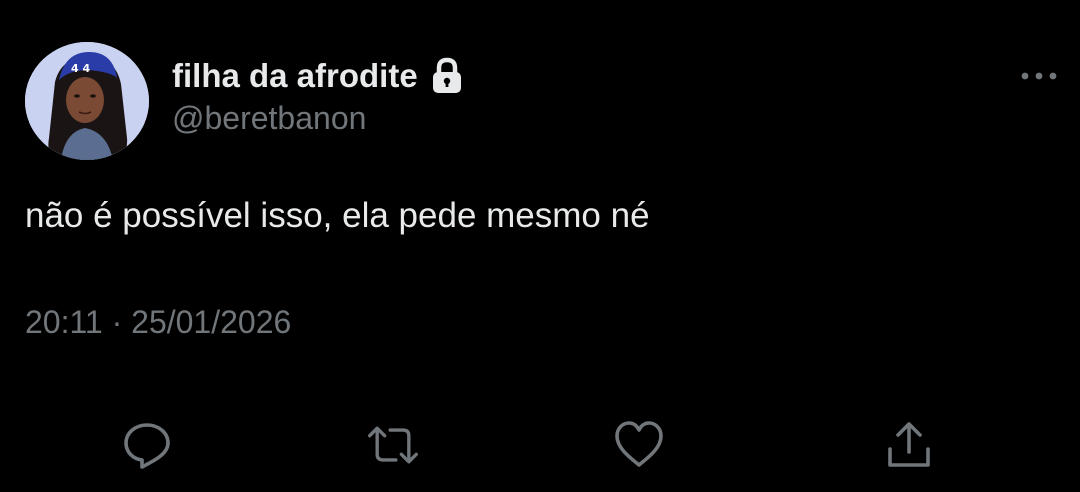  I want to click on action-bar, so click(540, 445).